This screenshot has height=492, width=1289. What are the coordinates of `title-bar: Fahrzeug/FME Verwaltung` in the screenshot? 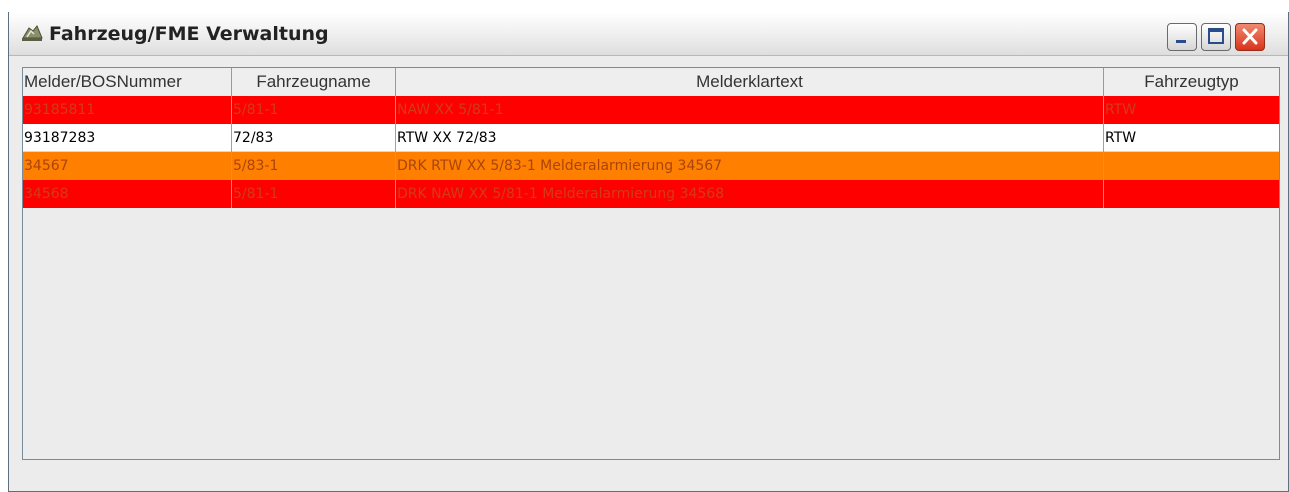 It's located at (648, 34).